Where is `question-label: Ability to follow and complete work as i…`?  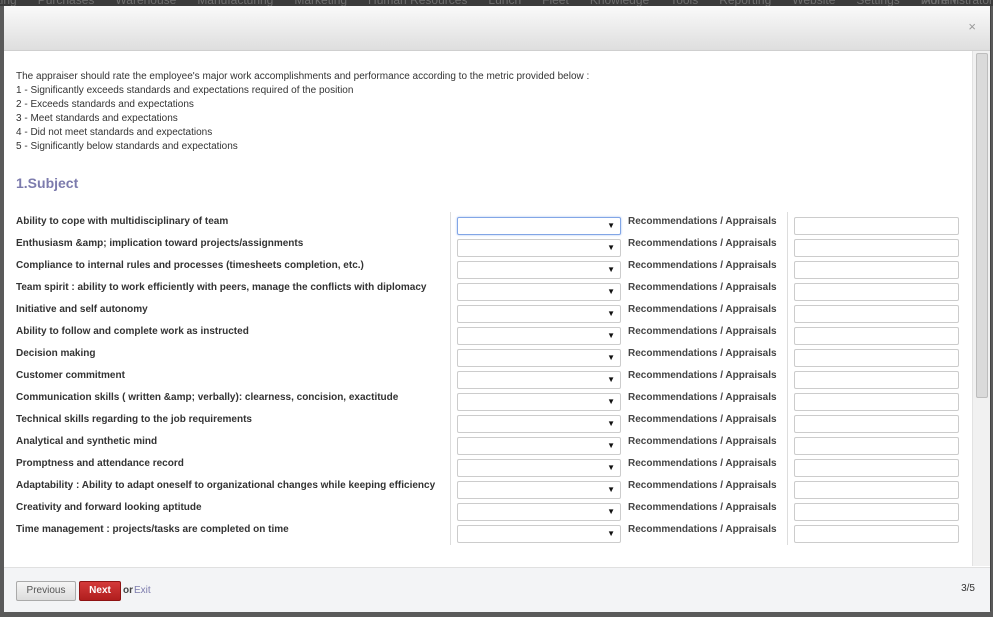
question-label: Ability to follow and complete work as i… is located at coordinates (132, 331).